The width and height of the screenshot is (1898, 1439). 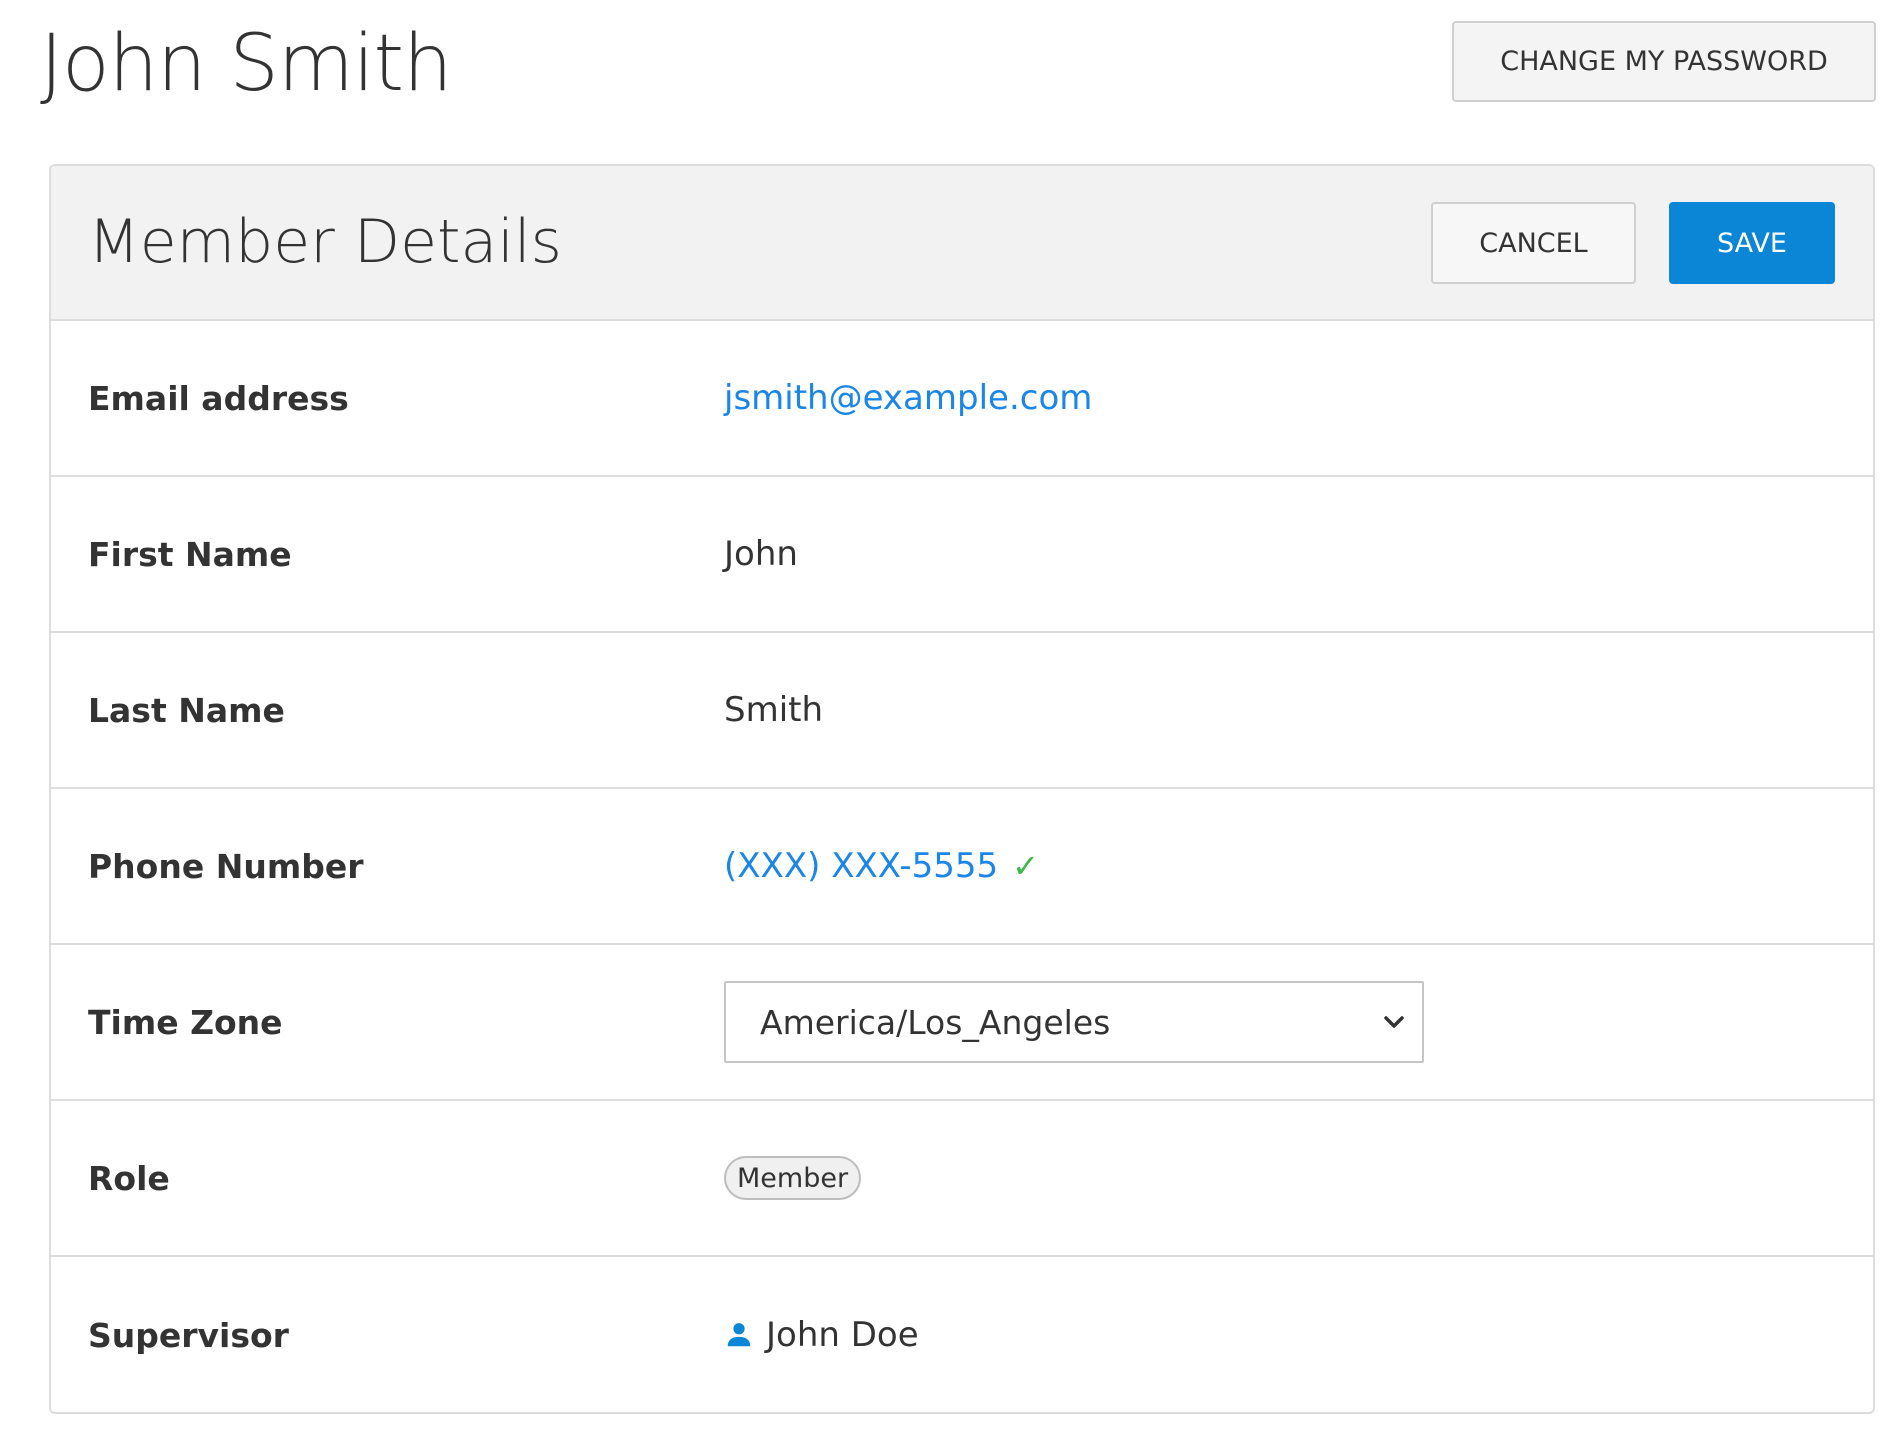 I want to click on phone-value-cell: (XXX) XXX-5555 ✓, so click(x=881, y=866).